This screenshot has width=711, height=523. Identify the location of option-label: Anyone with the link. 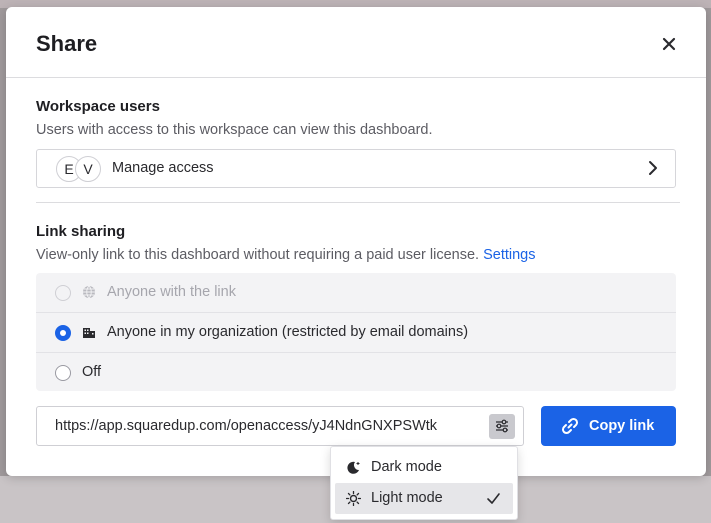
(171, 292).